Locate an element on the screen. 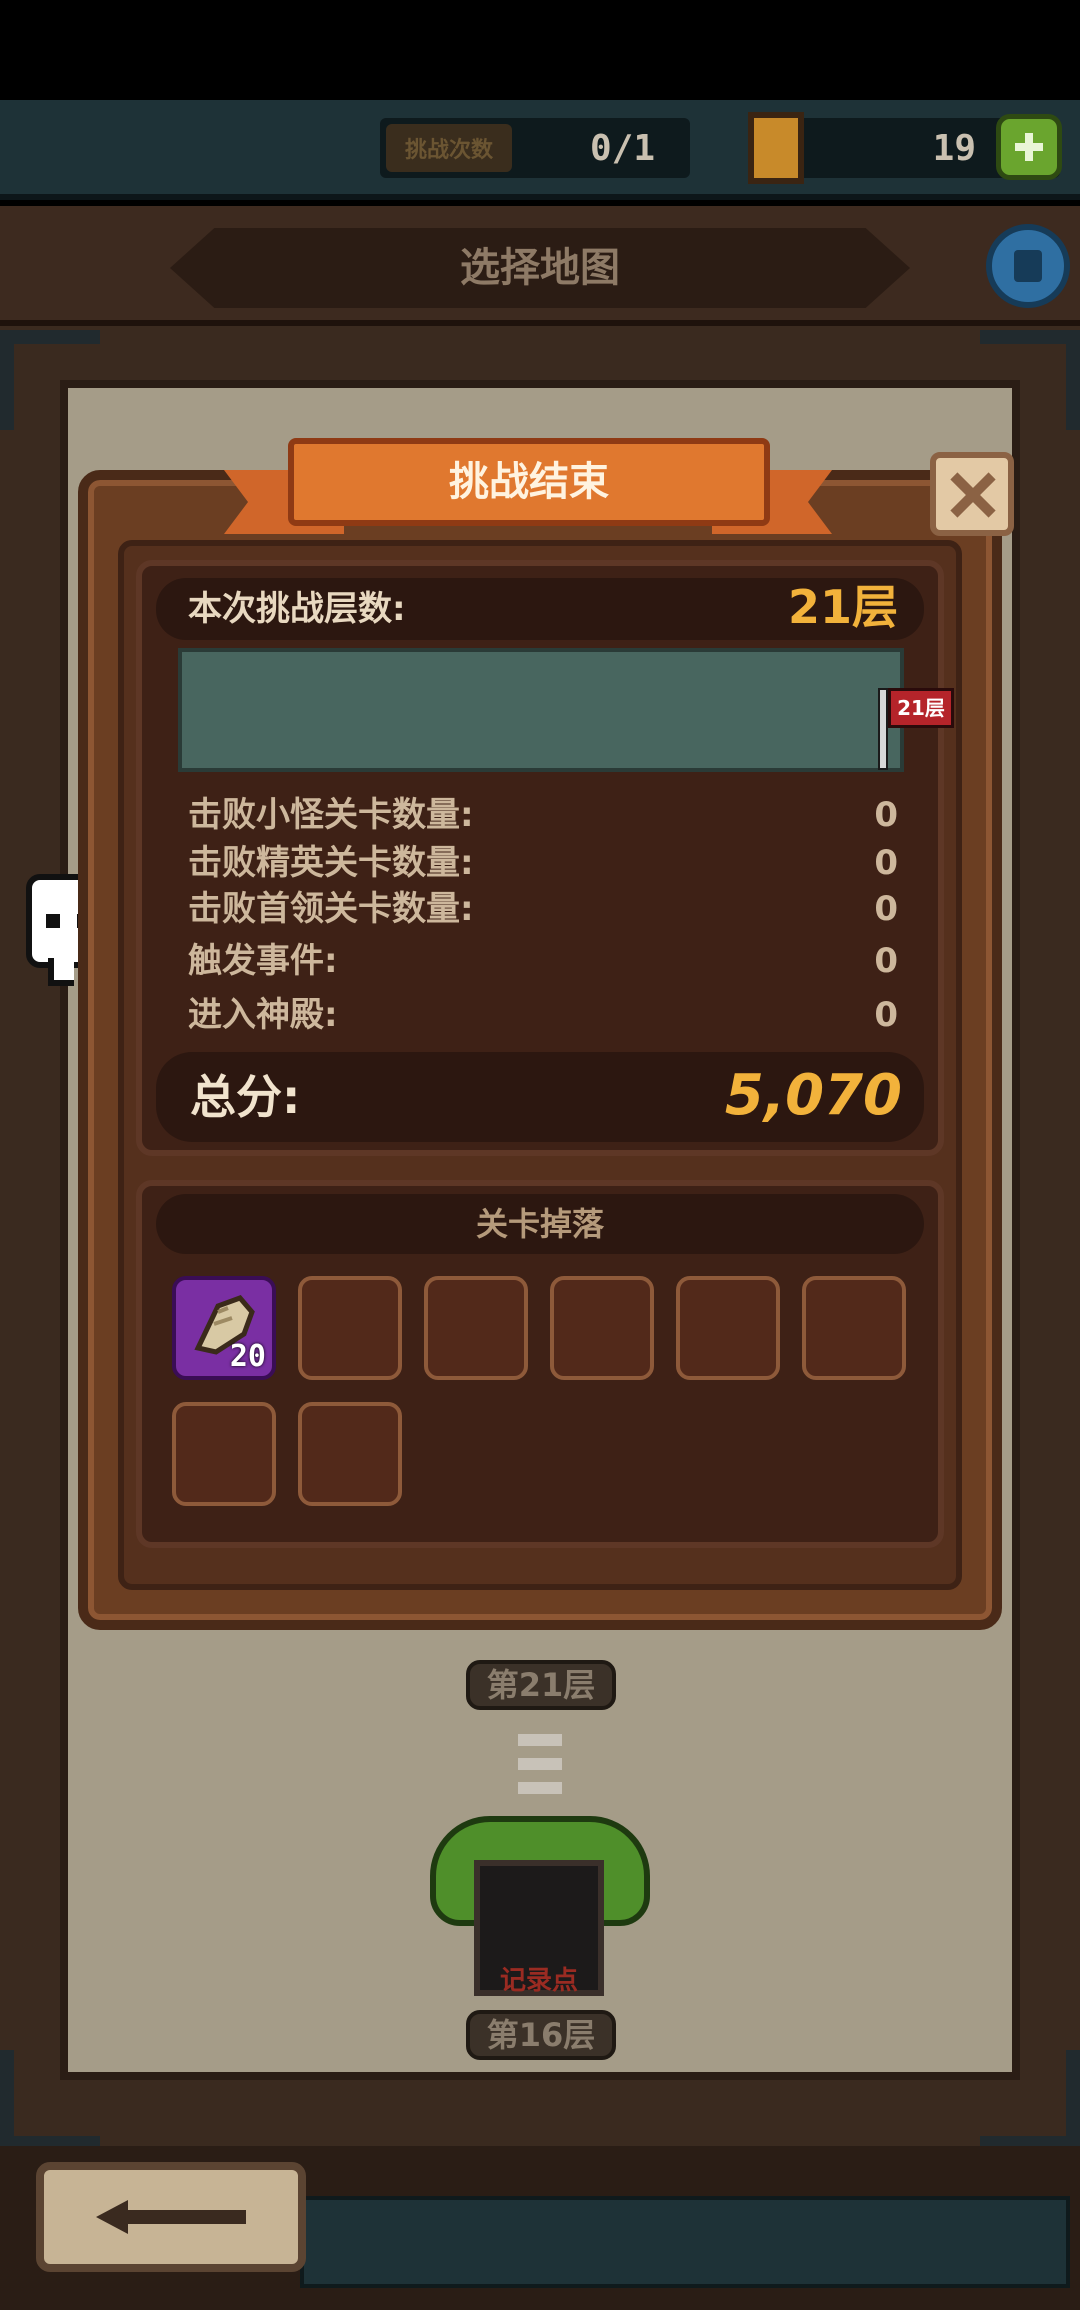  total-score-label: 总分: is located at coordinates (245, 1097).